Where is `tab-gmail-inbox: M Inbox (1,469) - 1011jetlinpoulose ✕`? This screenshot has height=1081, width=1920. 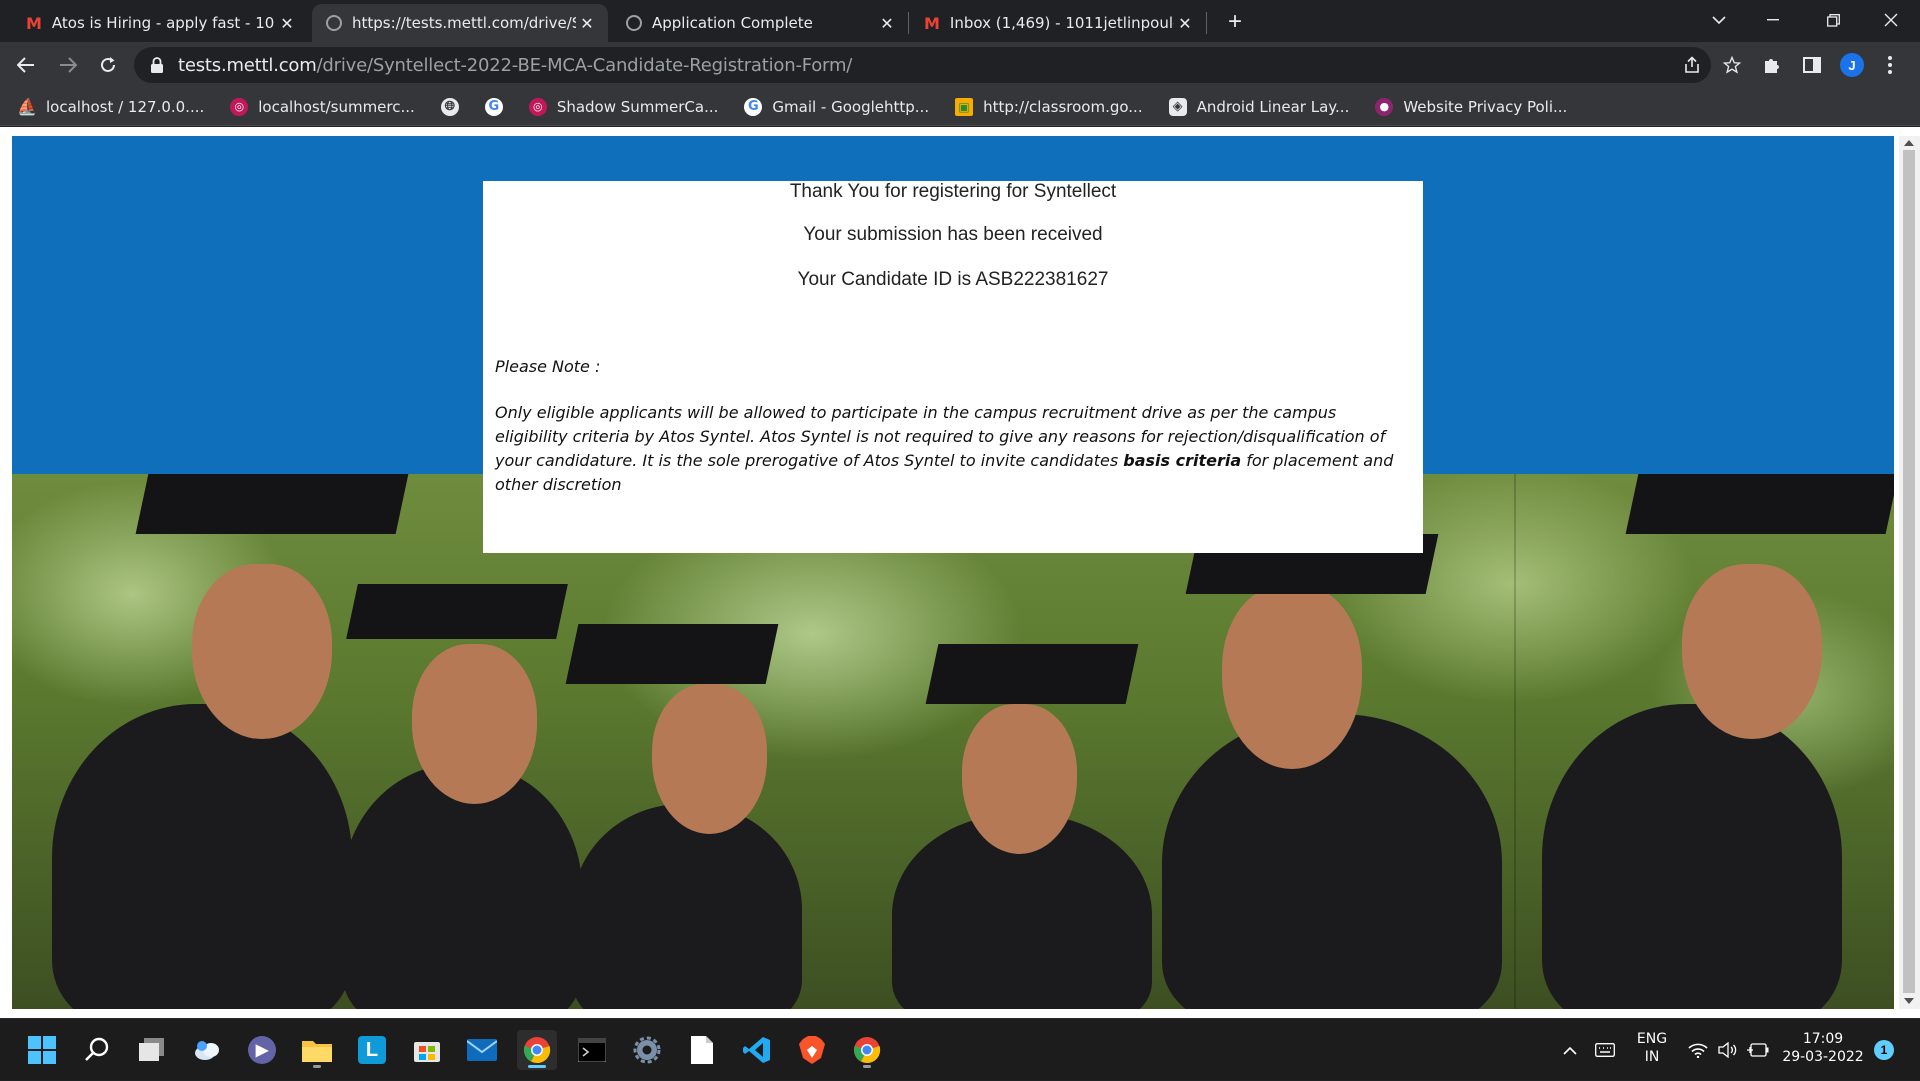
tab-gmail-inbox: M Inbox (1,469) - 1011jetlinpoulose ✕ is located at coordinates (1058, 23).